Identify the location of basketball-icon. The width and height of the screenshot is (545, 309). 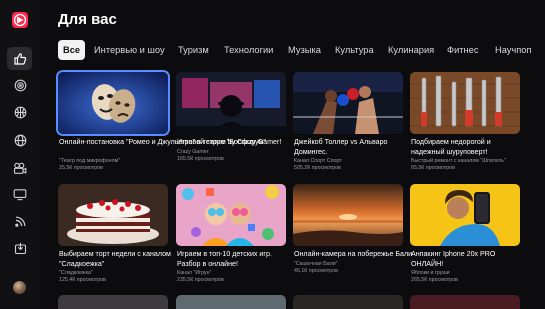
(20, 112).